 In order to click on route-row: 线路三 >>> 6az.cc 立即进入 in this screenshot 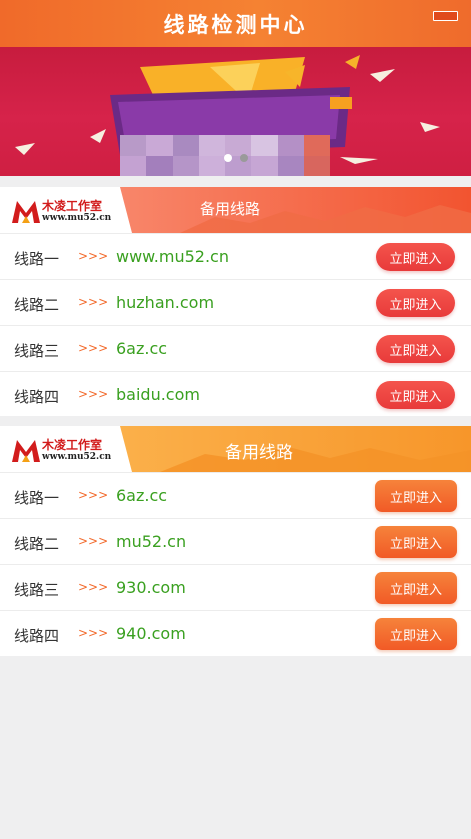, I will do `click(235, 348)`.